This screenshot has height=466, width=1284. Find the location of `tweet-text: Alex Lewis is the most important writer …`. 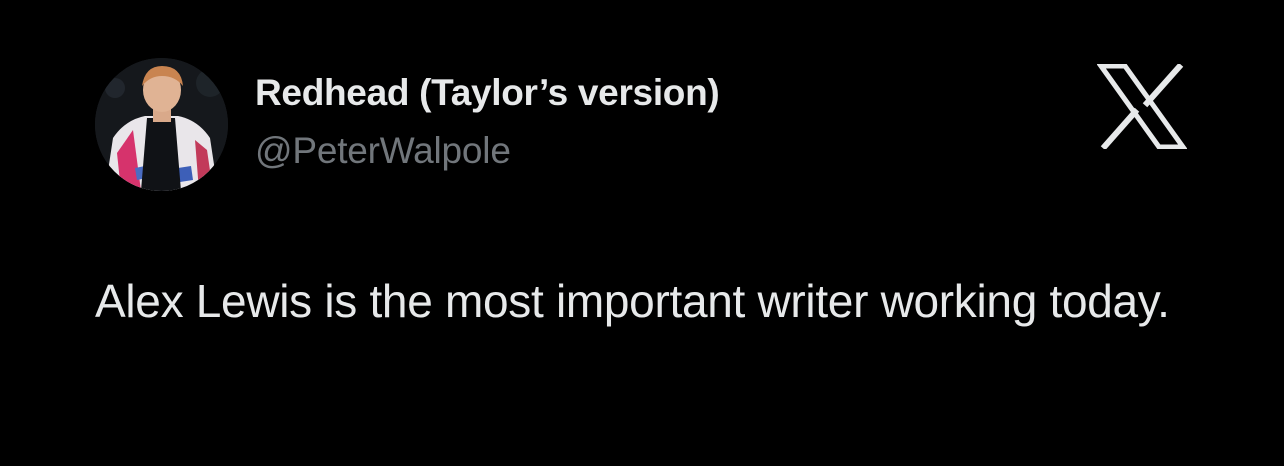

tweet-text: Alex Lewis is the most important writer … is located at coordinates (632, 301).